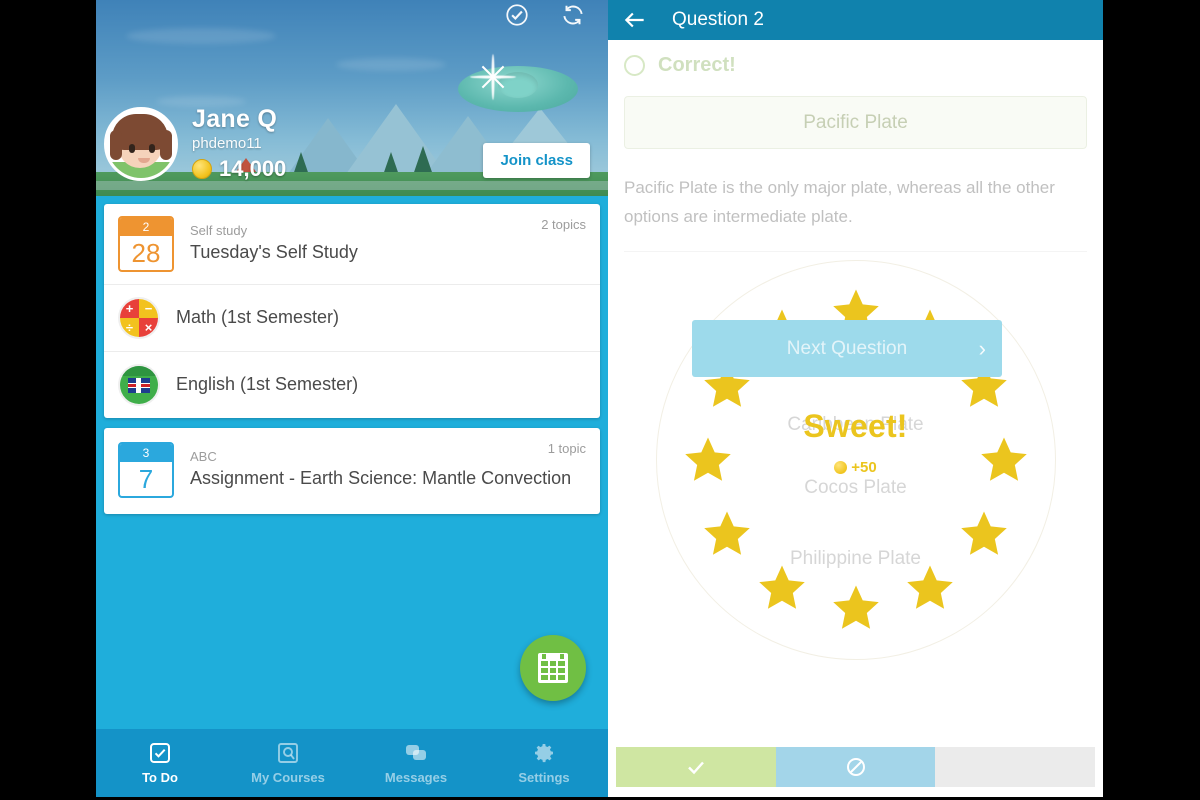  What do you see at coordinates (544, 753) in the screenshot?
I see `gear-icon` at bounding box center [544, 753].